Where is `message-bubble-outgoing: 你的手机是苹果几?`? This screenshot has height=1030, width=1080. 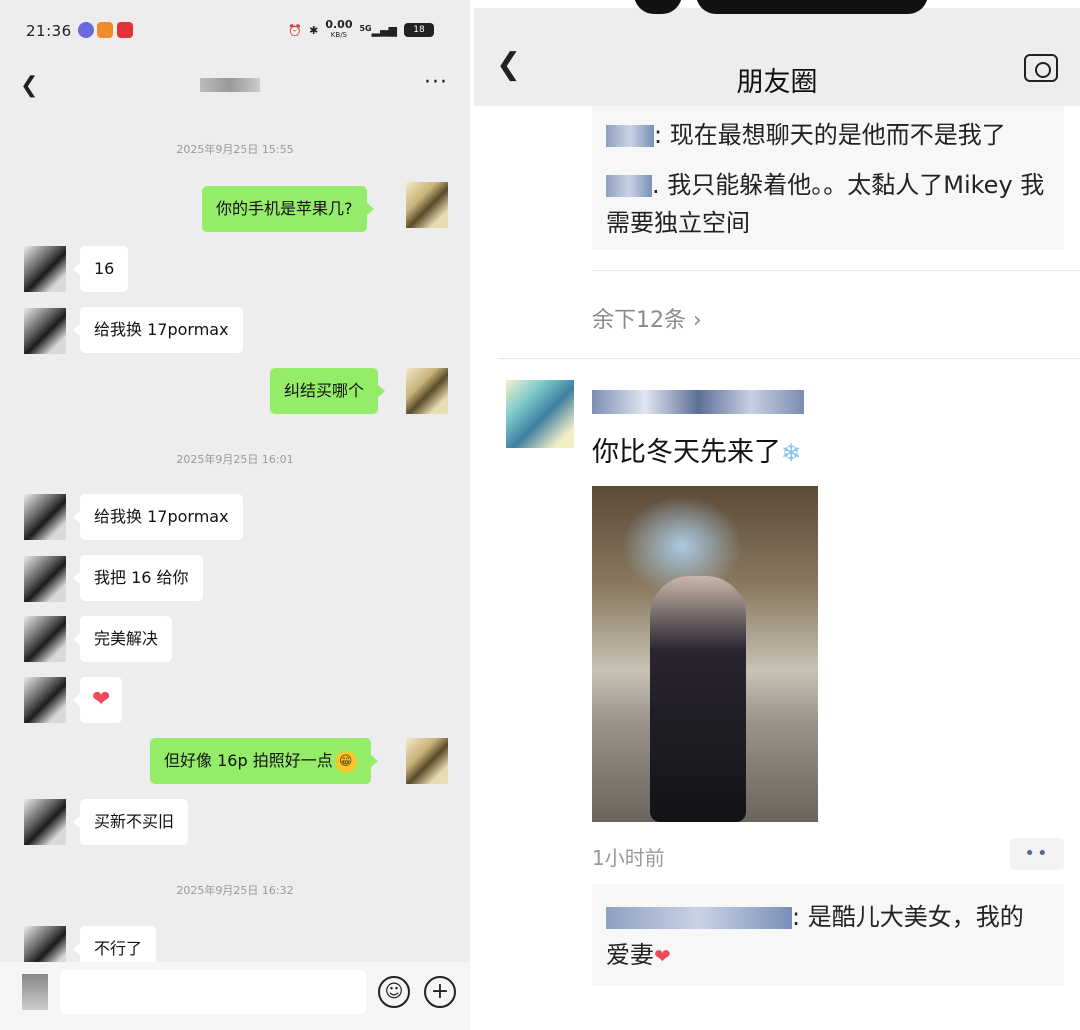 message-bubble-outgoing: 你的手机是苹果几? is located at coordinates (287, 209).